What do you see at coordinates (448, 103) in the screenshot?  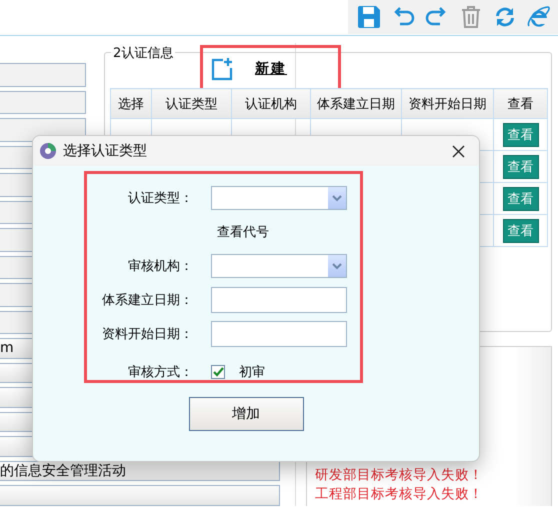 I see `column-header: 资料开始日期` at bounding box center [448, 103].